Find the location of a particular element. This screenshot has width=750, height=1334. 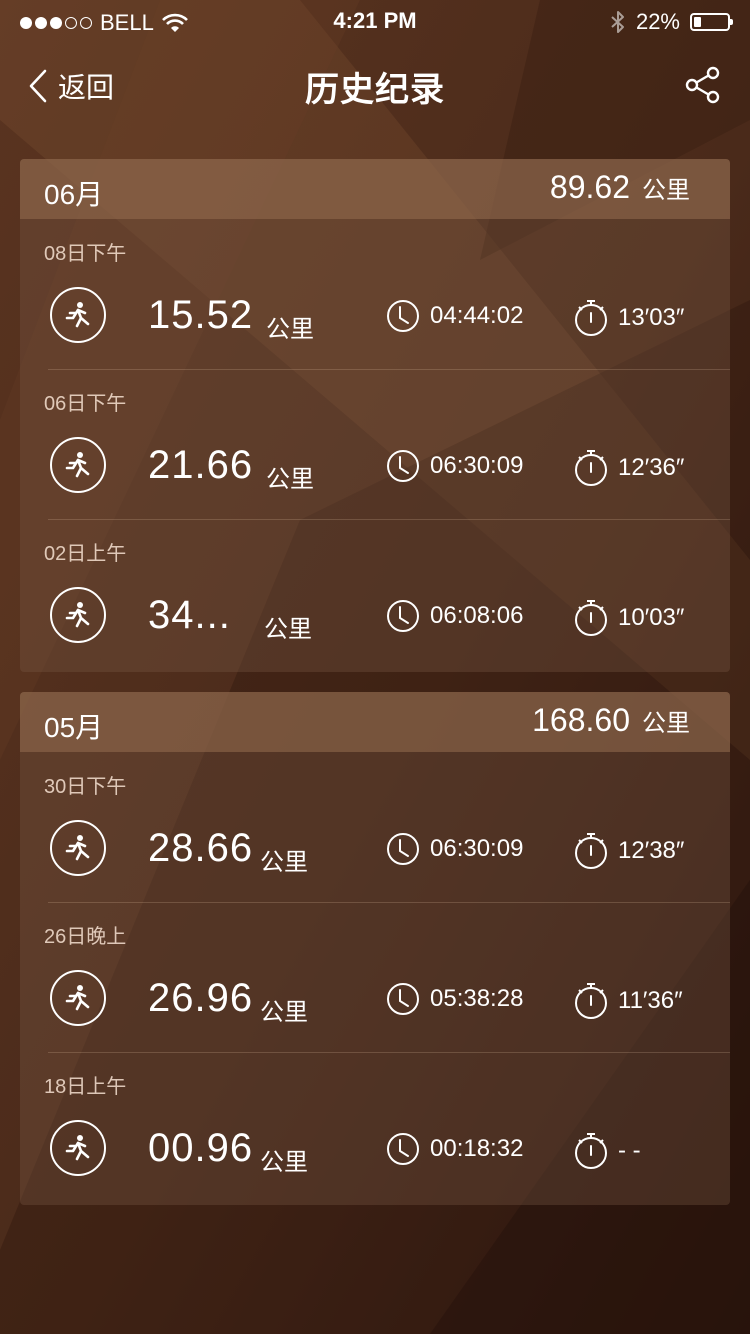

nav-bar: 返回 历史纪录 is located at coordinates (375, 84).